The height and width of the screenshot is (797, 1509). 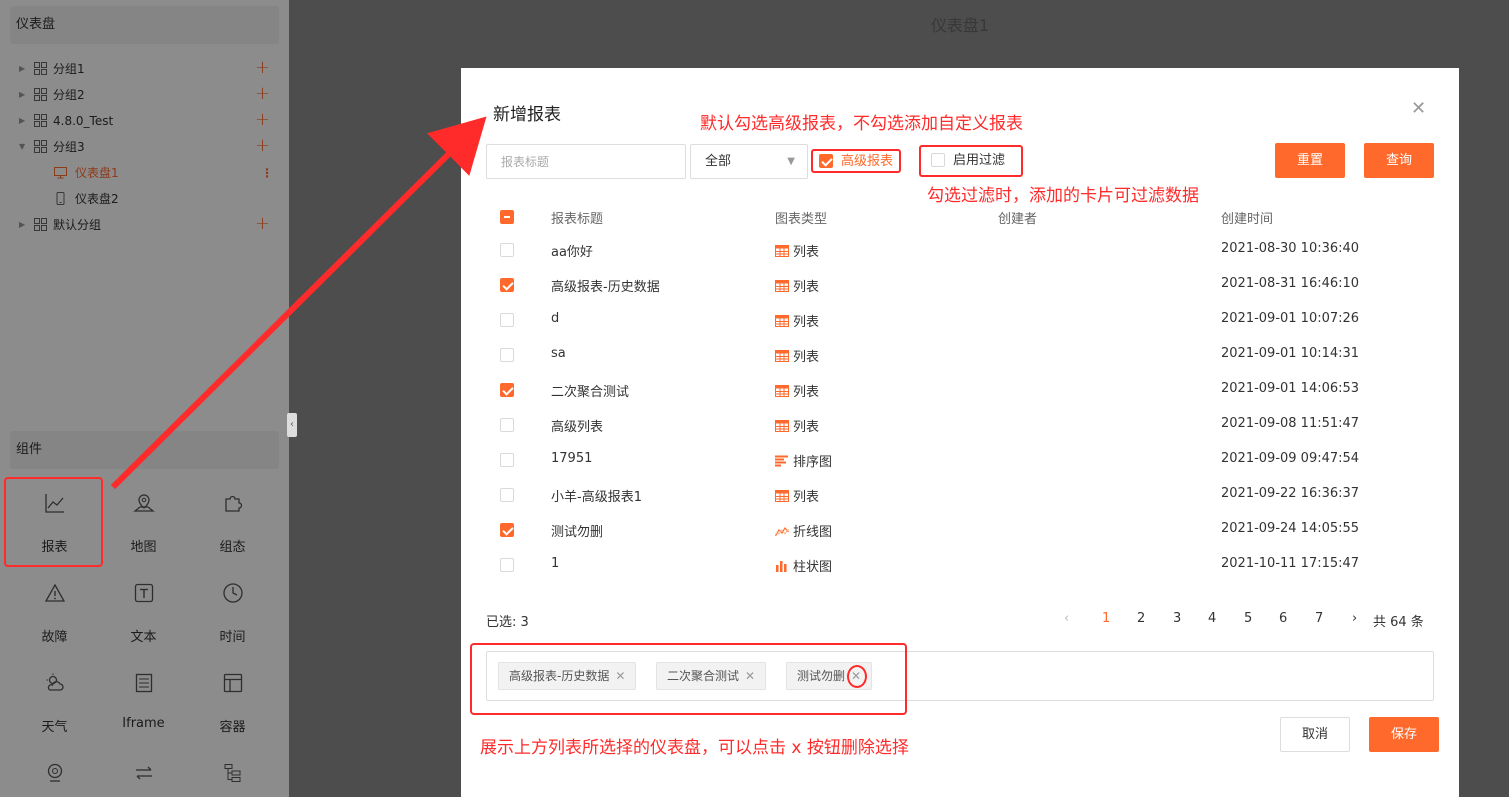 I want to click on column-header-creator: 创建者, so click(x=1018, y=219).